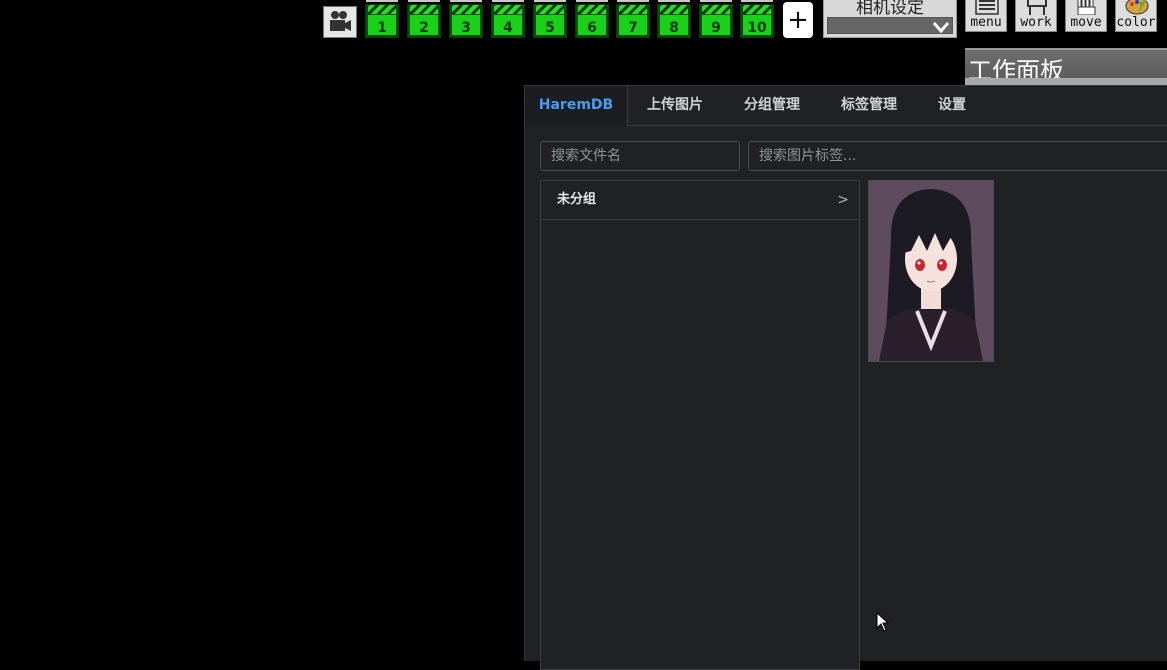  I want to click on scene-number: 3, so click(466, 28).